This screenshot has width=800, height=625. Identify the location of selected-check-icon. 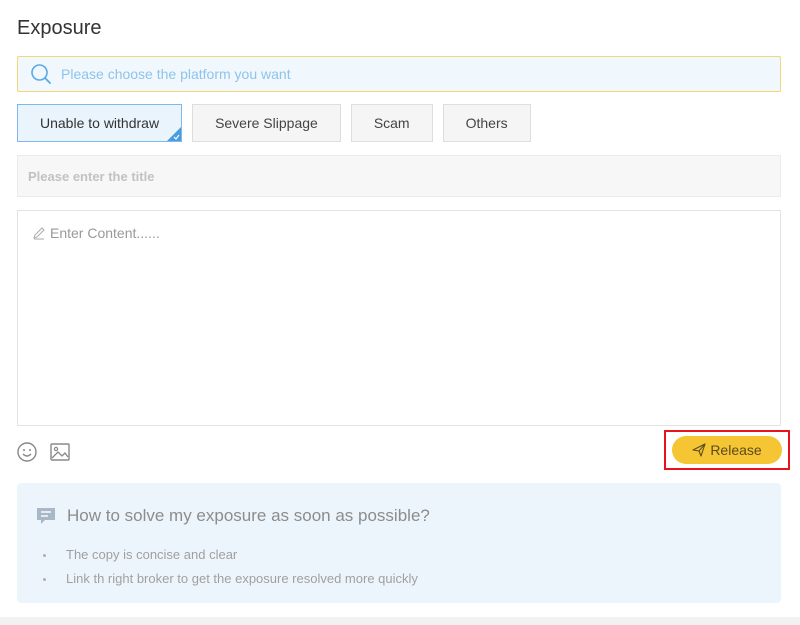
(174, 134).